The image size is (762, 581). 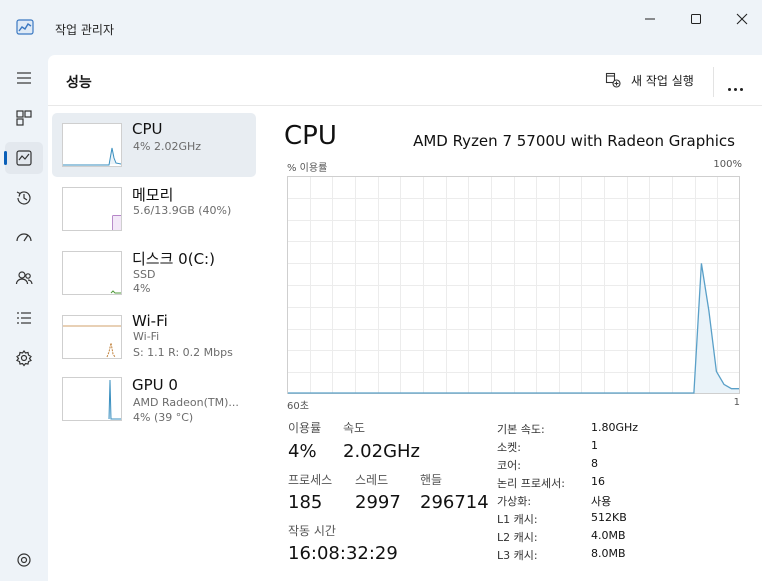 I want to click on page-header: 성능 새 작업 실행, so click(x=405, y=80).